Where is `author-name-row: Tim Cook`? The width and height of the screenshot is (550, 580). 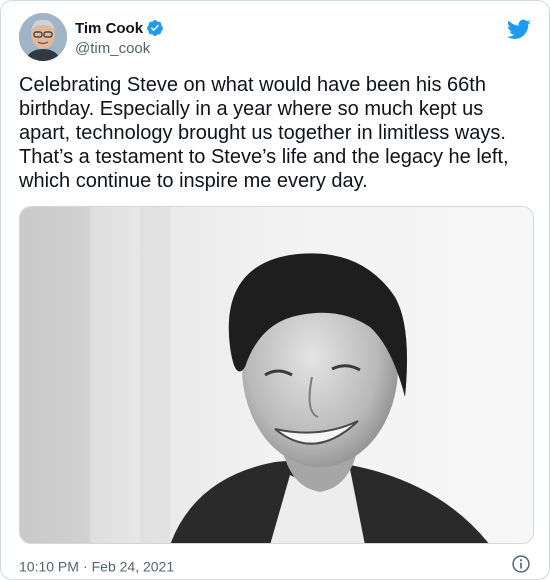
author-name-row: Tim Cook is located at coordinates (119, 28).